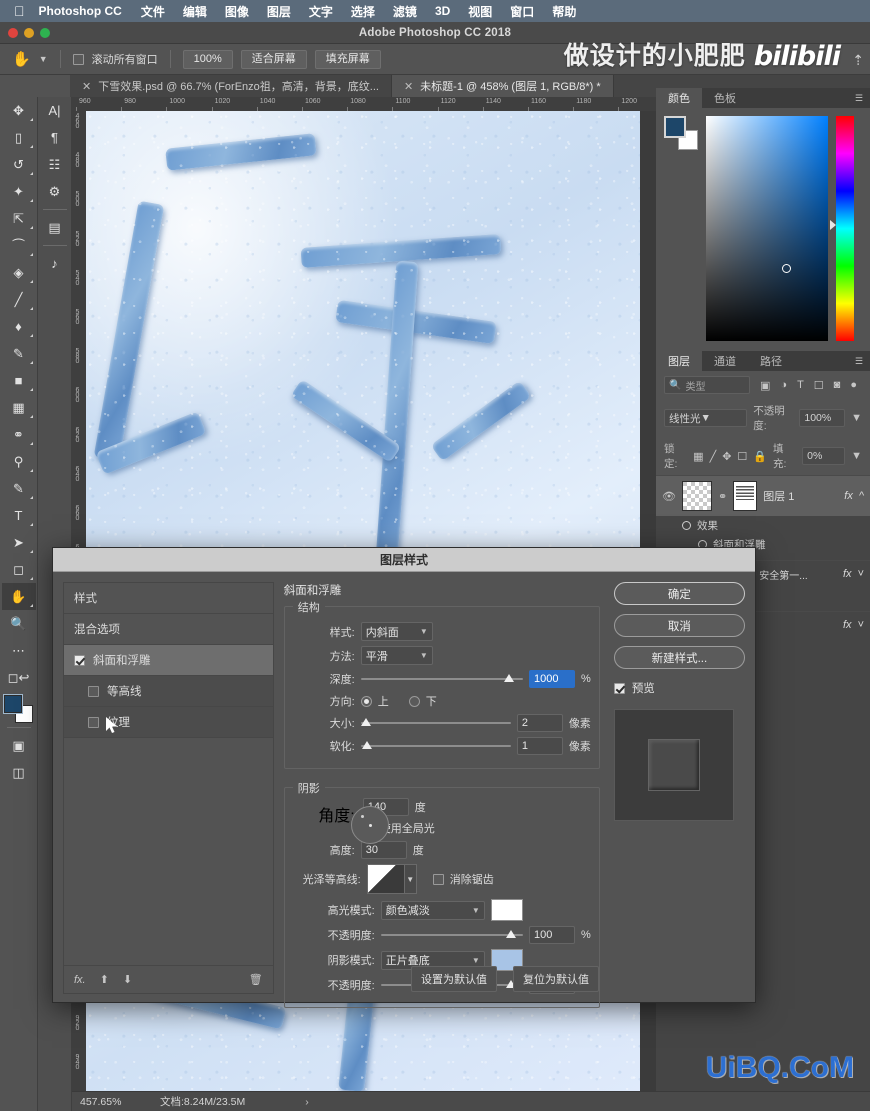 The width and height of the screenshot is (870, 1111). What do you see at coordinates (19, 353) in the screenshot?
I see `history-brush-icon: ✎` at bounding box center [19, 353].